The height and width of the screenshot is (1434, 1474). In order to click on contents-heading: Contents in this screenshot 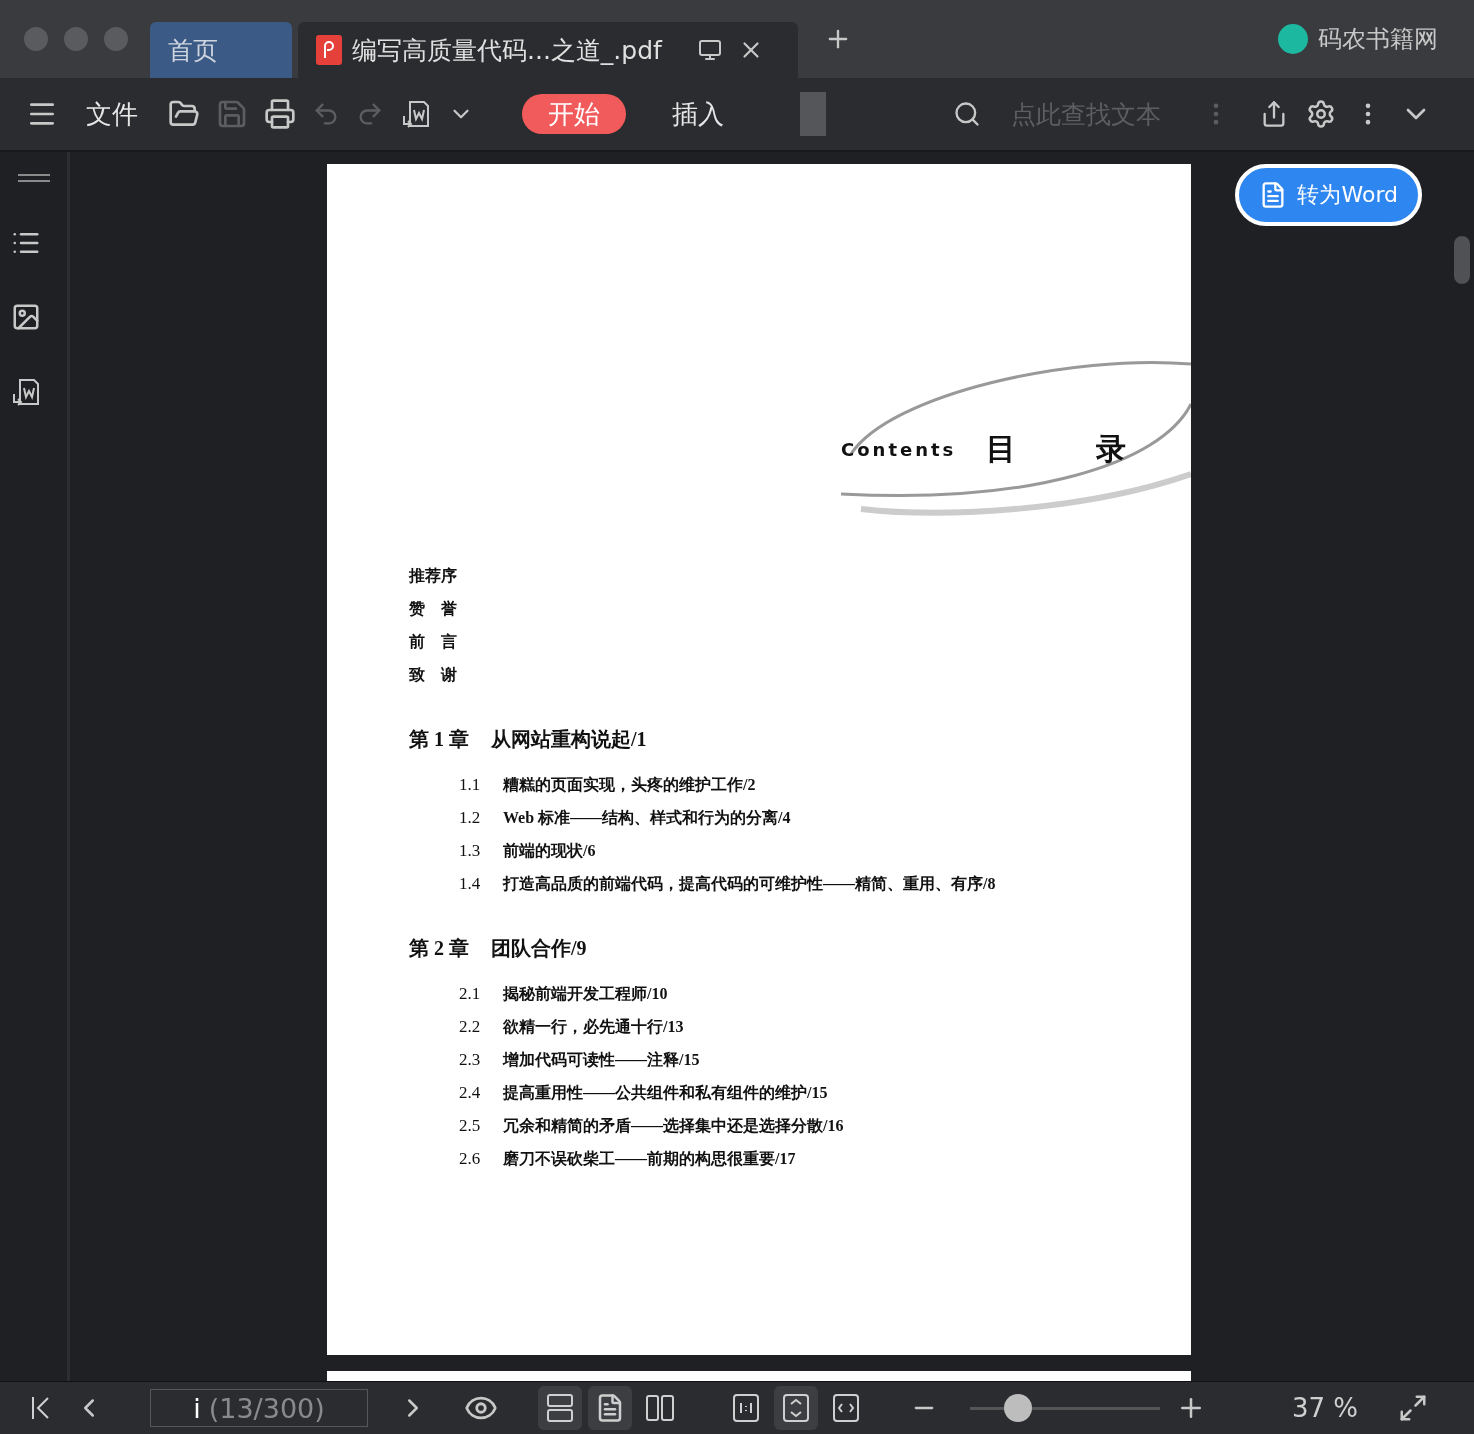, I will do `click(899, 449)`.